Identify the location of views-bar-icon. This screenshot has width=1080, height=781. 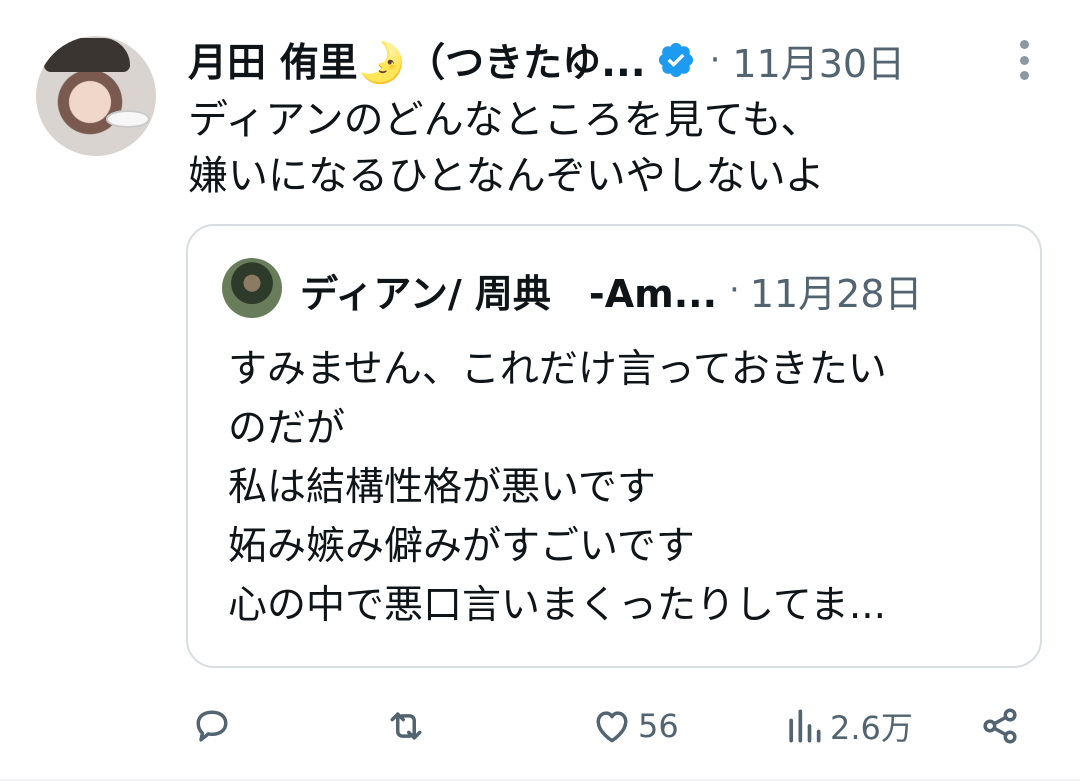
(805, 726).